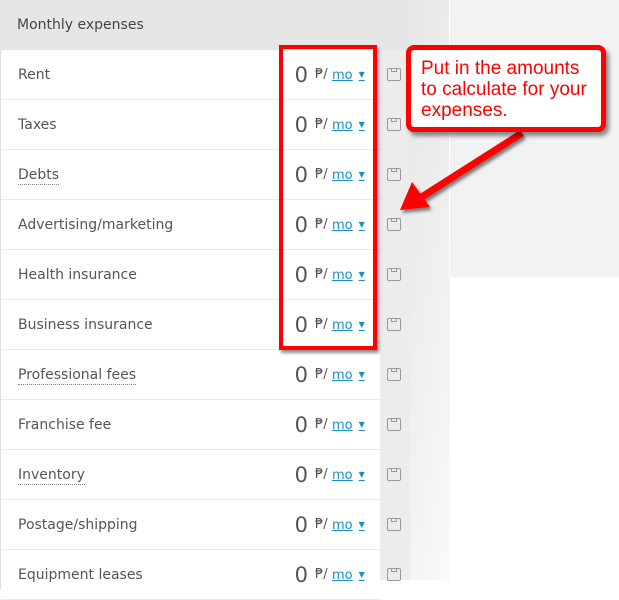 Image resolution: width=619 pixels, height=600 pixels. I want to click on expense-row: Equipment leases 0 ₱/ mo ▼, so click(190, 575).